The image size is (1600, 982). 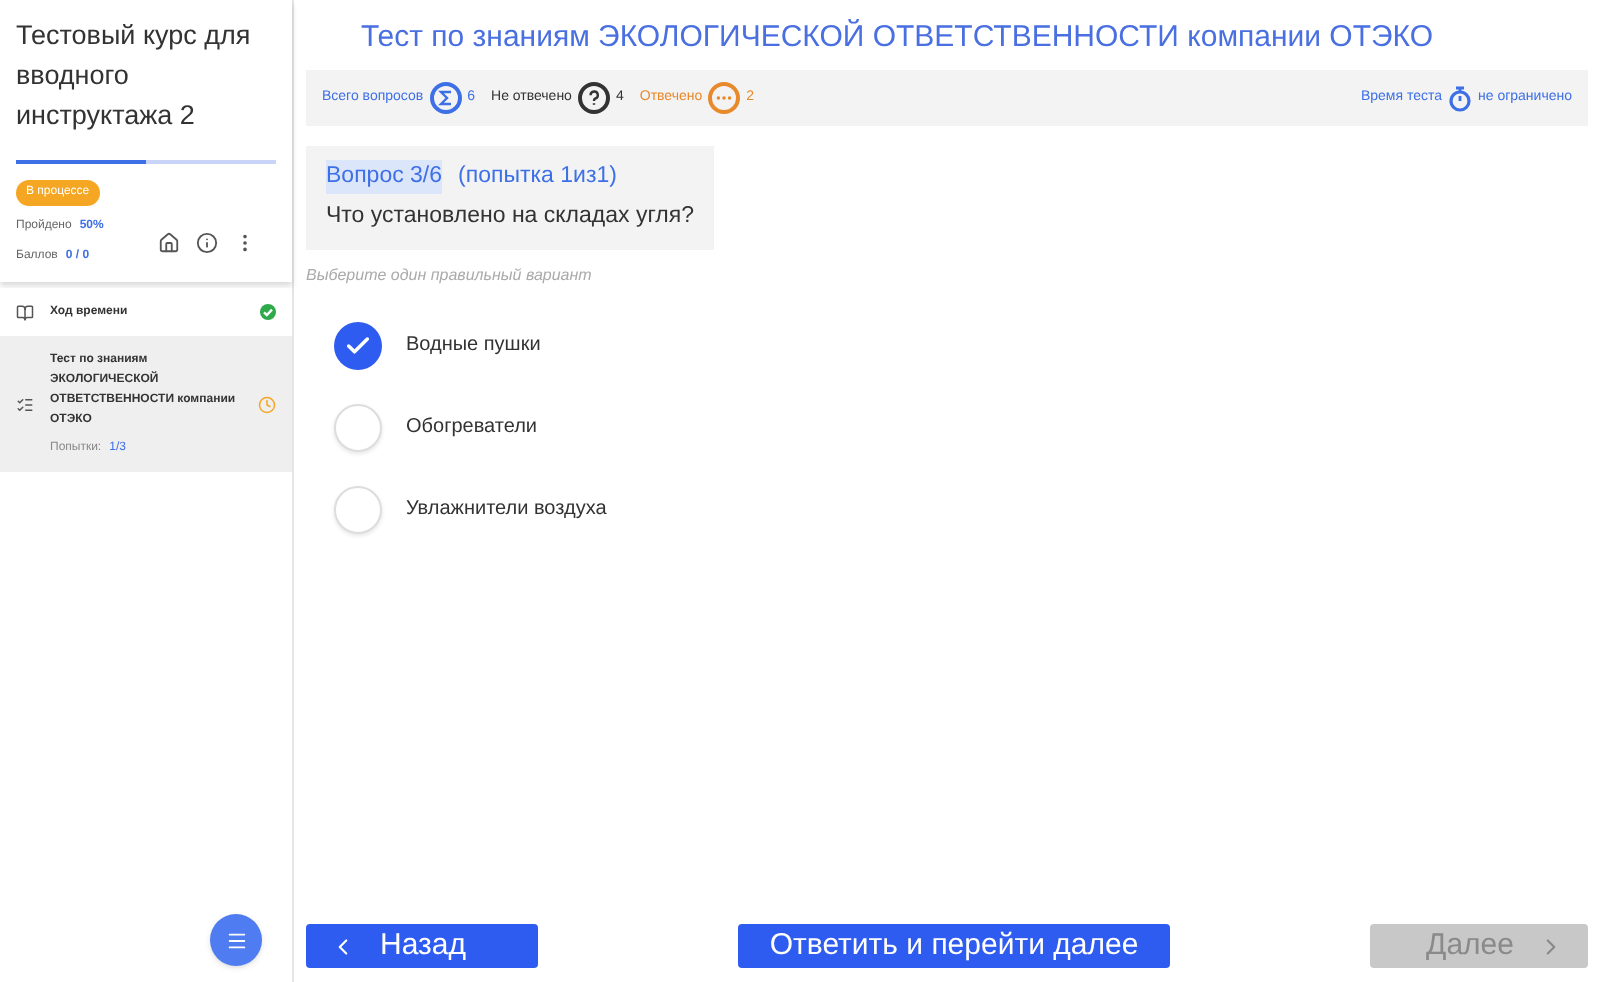 I want to click on hint-text: Выберите один правильный вариант, so click(x=450, y=275).